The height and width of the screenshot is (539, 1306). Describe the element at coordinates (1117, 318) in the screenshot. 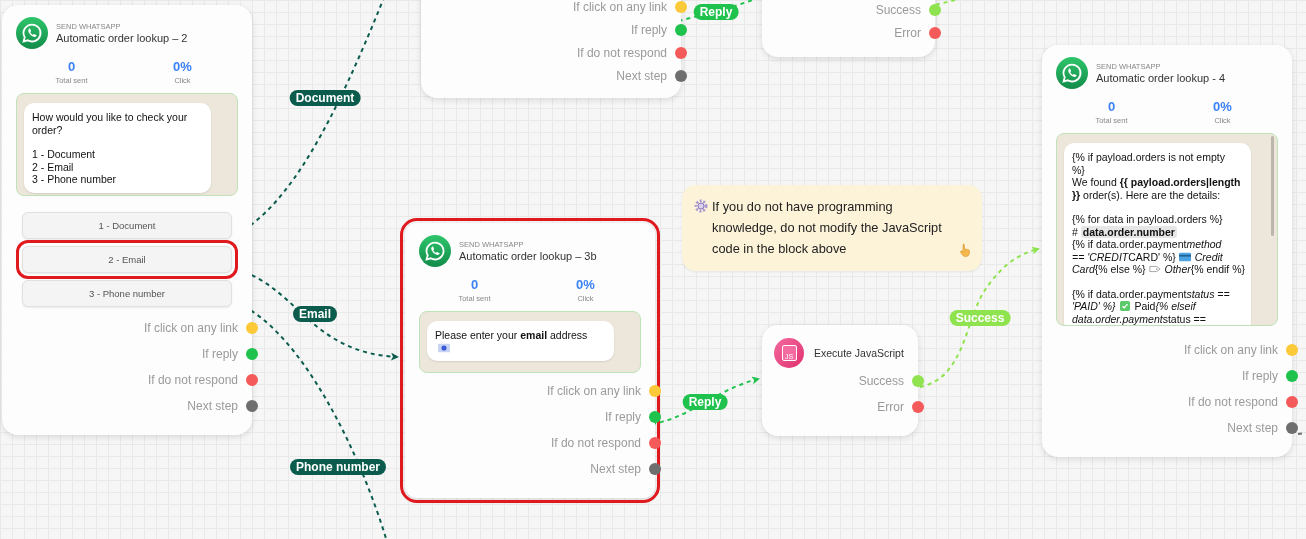

I see `message-text: data.order.payment` at that location.